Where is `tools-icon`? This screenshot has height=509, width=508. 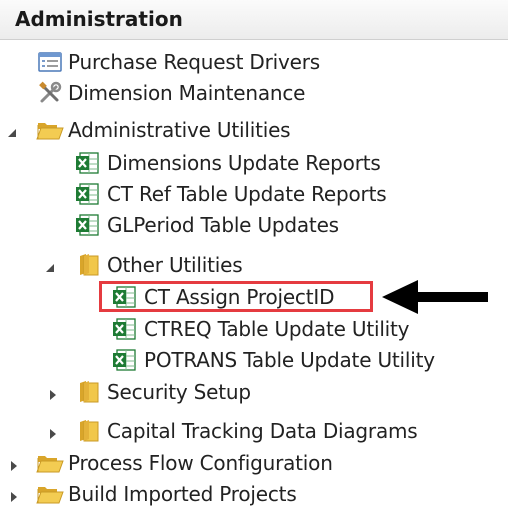
tools-icon is located at coordinates (50, 93).